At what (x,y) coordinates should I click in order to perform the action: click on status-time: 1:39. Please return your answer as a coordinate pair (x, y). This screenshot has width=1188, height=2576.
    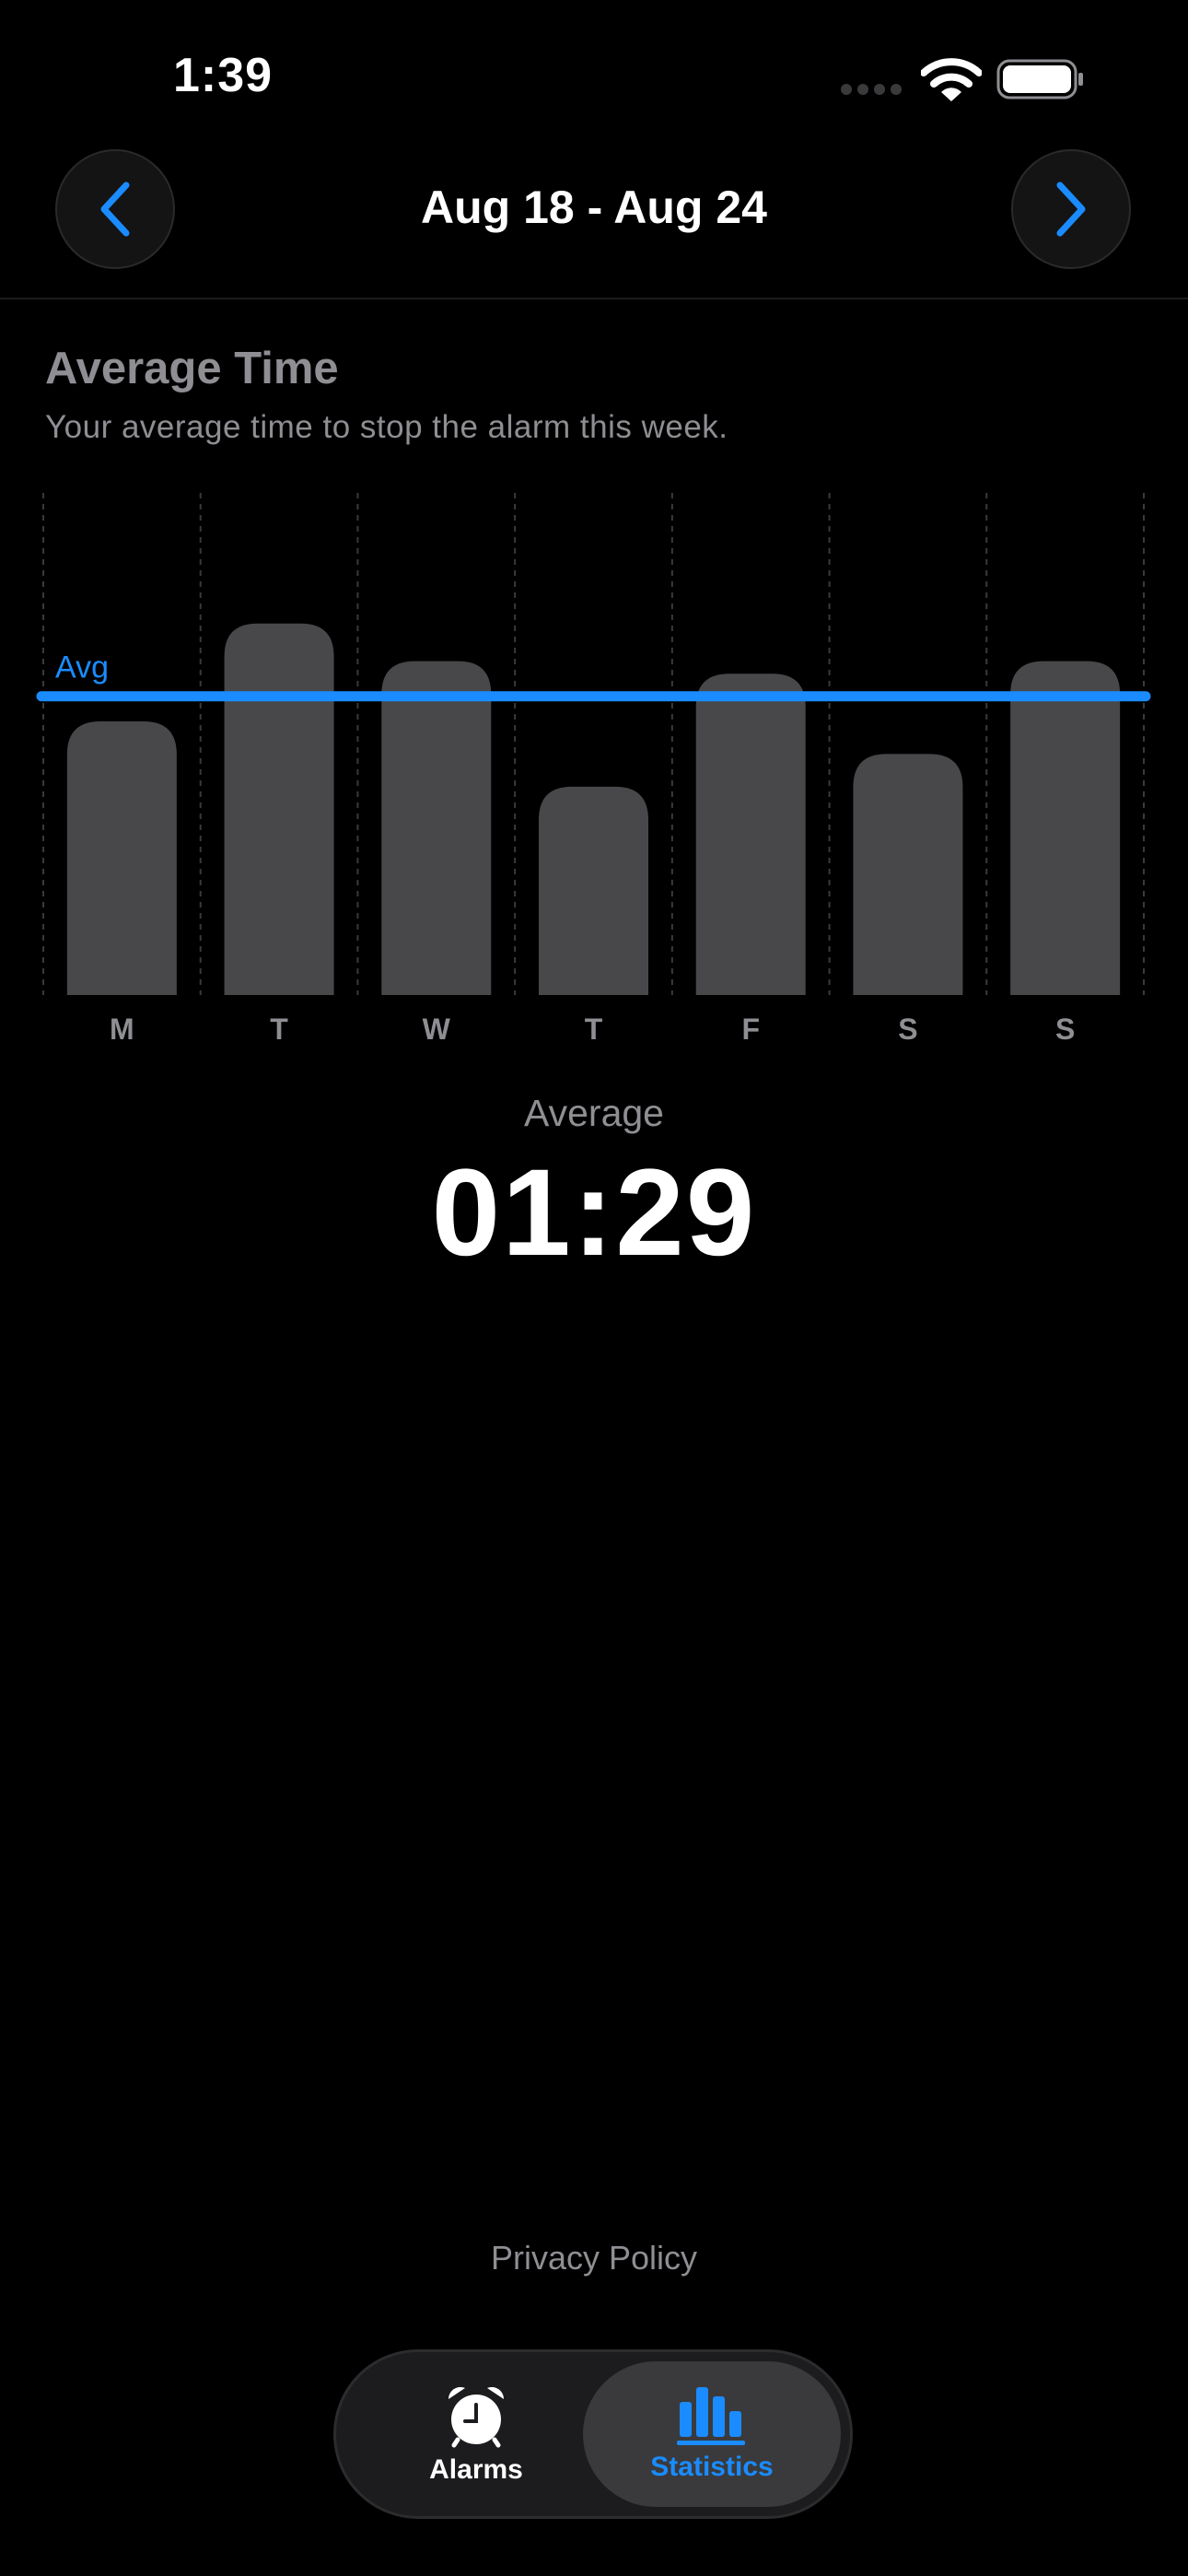
    Looking at the image, I should click on (223, 75).